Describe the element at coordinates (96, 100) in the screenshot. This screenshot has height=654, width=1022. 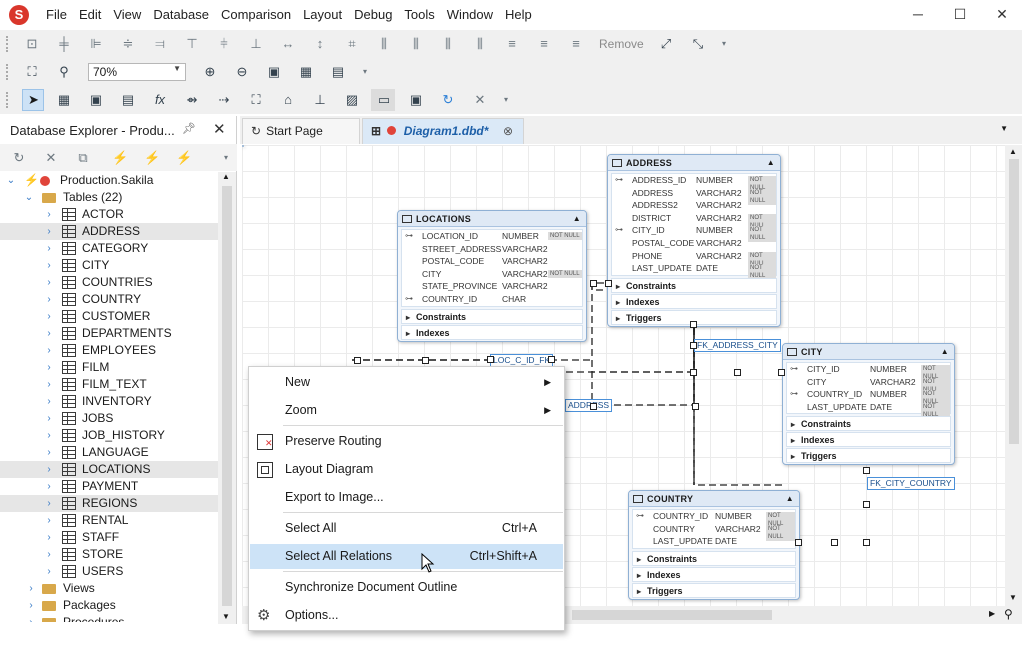
I see `view-tool-icon: ▣` at that location.